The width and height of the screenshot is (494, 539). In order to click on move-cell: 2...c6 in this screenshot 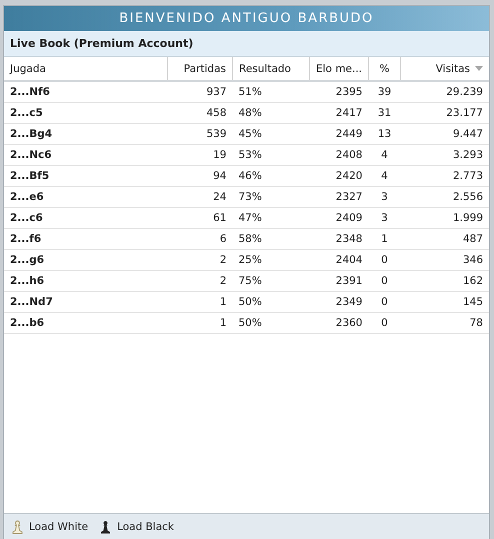, I will do `click(86, 218)`.